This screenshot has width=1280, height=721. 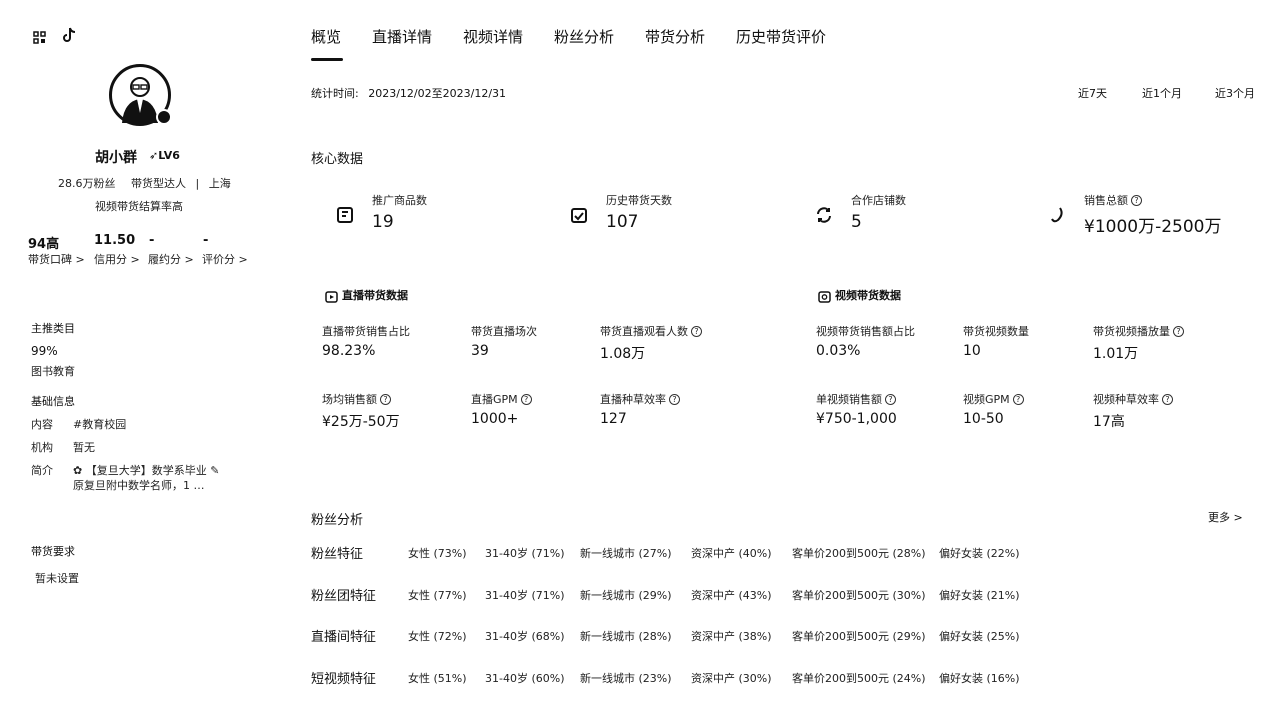 I want to click on stat-value-credit: 11.50, so click(x=115, y=240).